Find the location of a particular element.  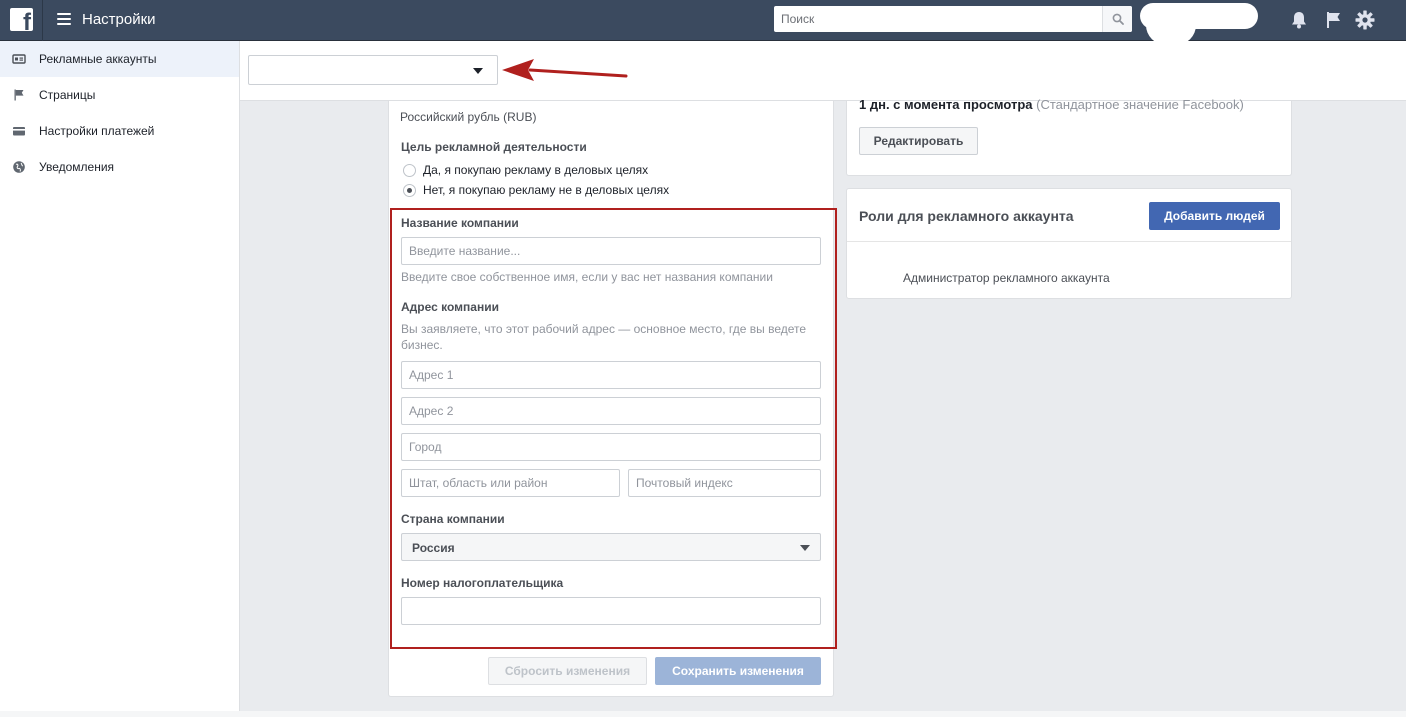

country-select: Россия is located at coordinates (611, 547).